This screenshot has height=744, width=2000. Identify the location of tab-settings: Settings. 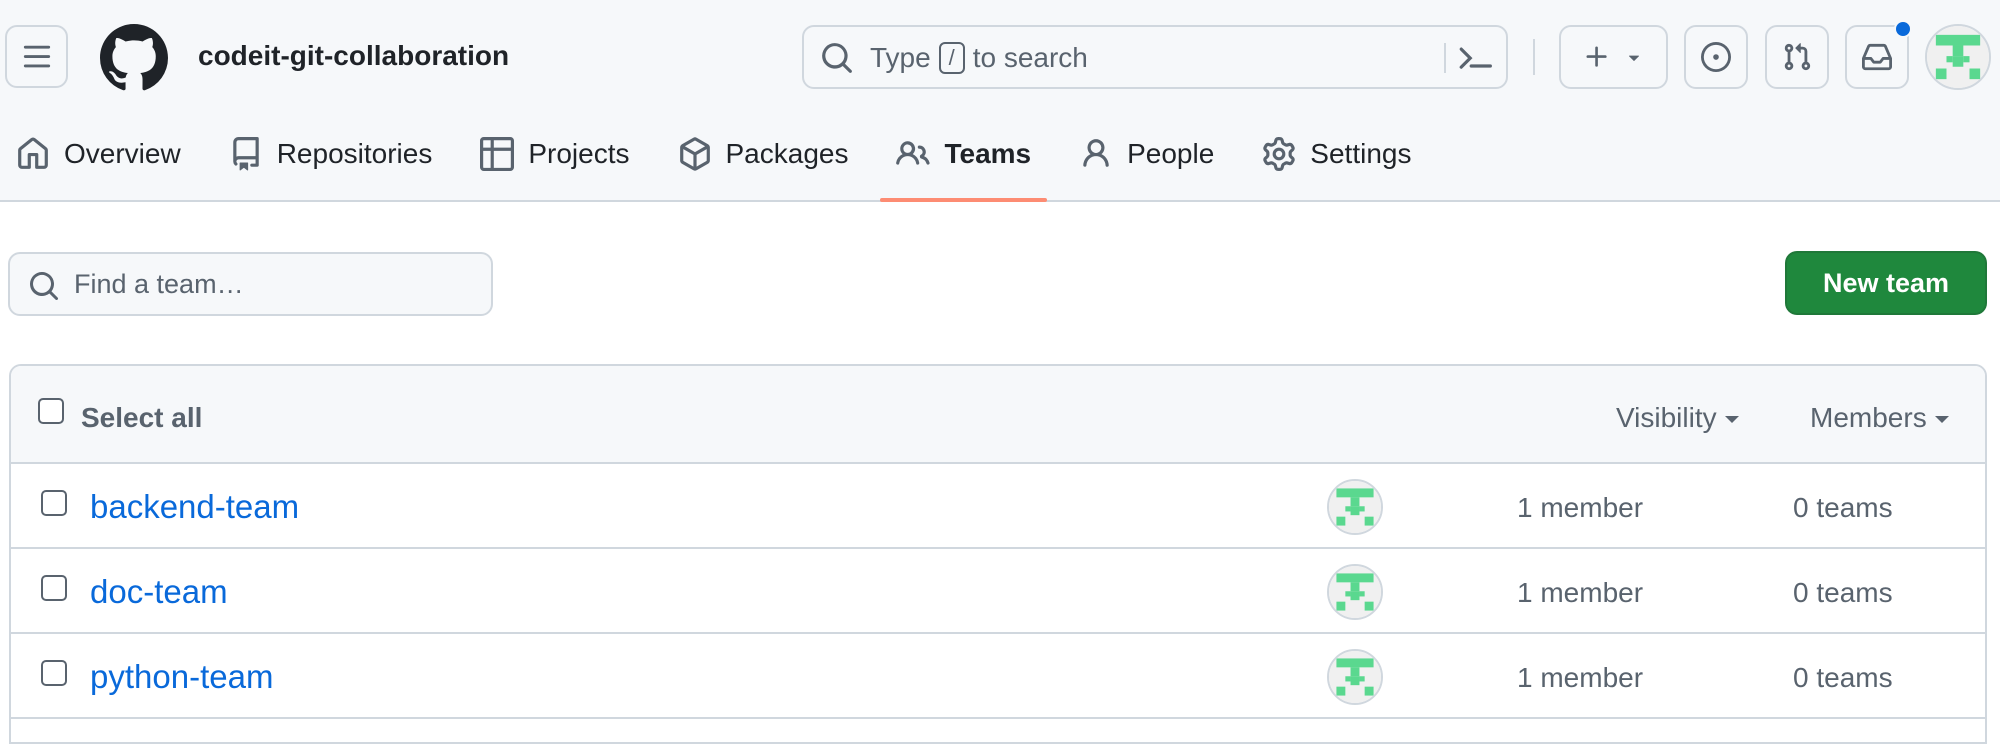
(1336, 154).